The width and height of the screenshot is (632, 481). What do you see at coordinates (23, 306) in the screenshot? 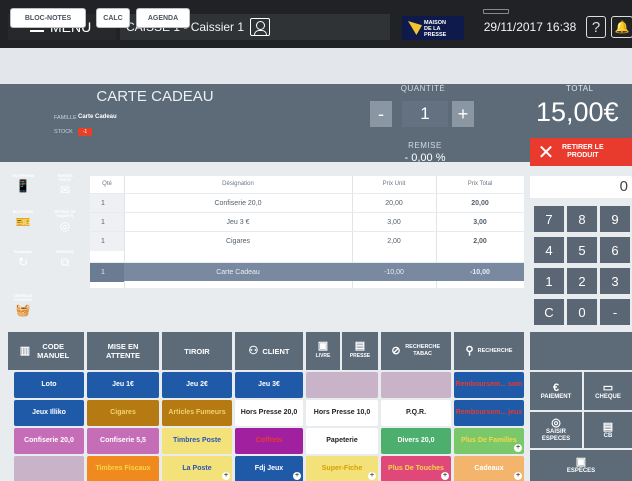
I see `category-centrale-achats: CENTRALE D'ACHATS 🧺` at bounding box center [23, 306].